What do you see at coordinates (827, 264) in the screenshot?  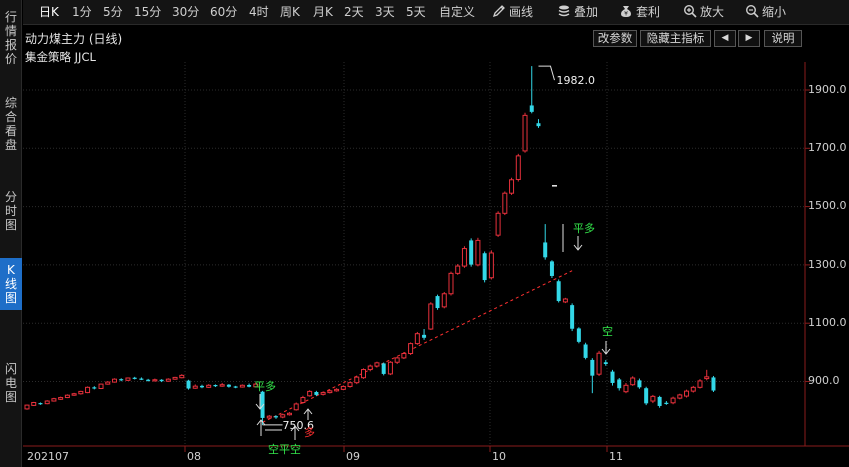 I see `y-tick-1300: 1300.0` at bounding box center [827, 264].